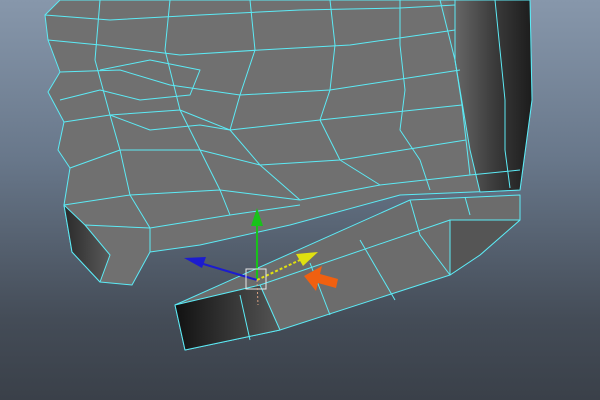 Image resolution: width=600 pixels, height=400 pixels. Describe the element at coordinates (228, 271) in the screenshot. I see `x-axis-handle` at that location.